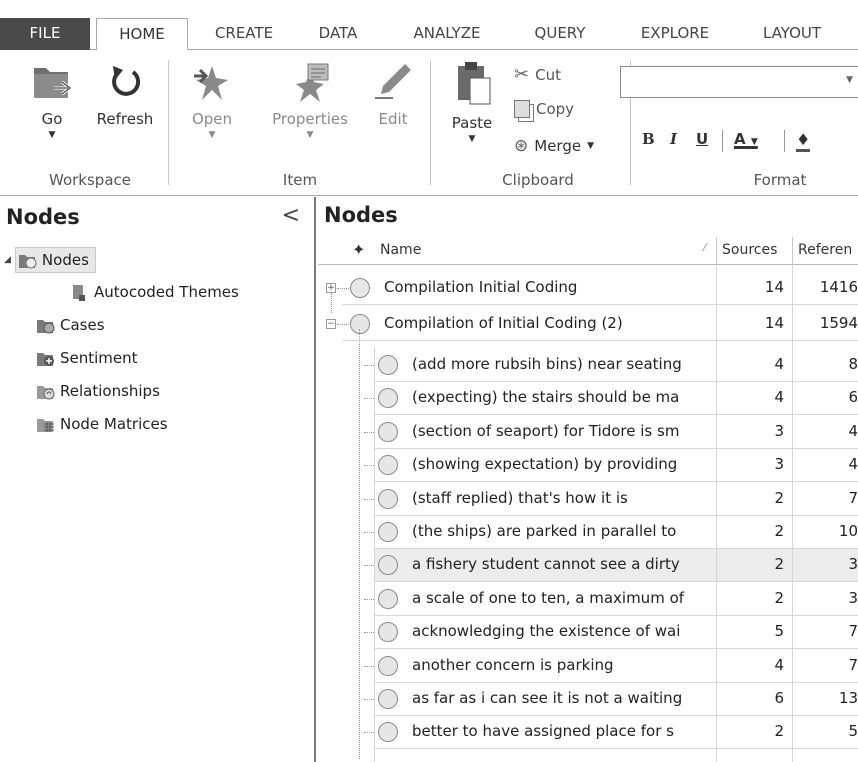 This screenshot has width=858, height=762. I want to click on nav-item-sentiment: Sentiment, so click(87, 358).